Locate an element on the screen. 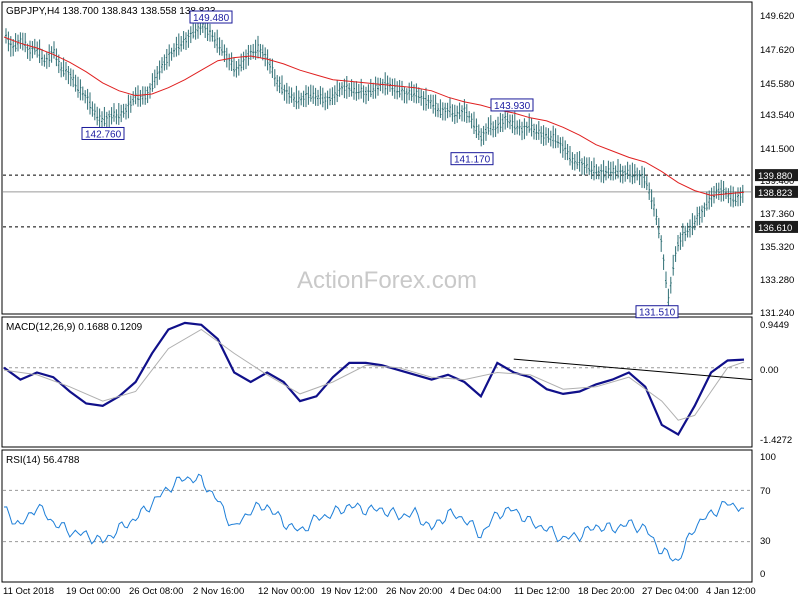  price-annotation: 149.480 is located at coordinates (211, 17).